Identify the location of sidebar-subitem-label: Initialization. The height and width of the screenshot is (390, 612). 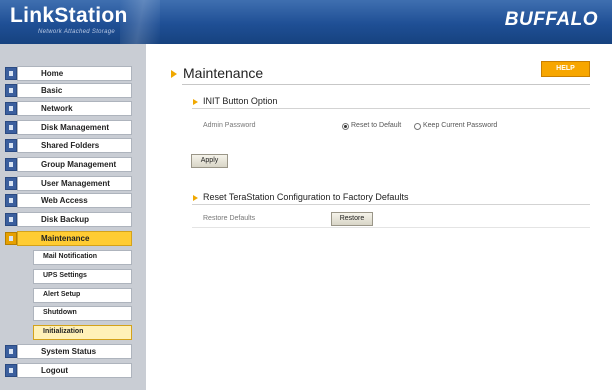
(63, 331).